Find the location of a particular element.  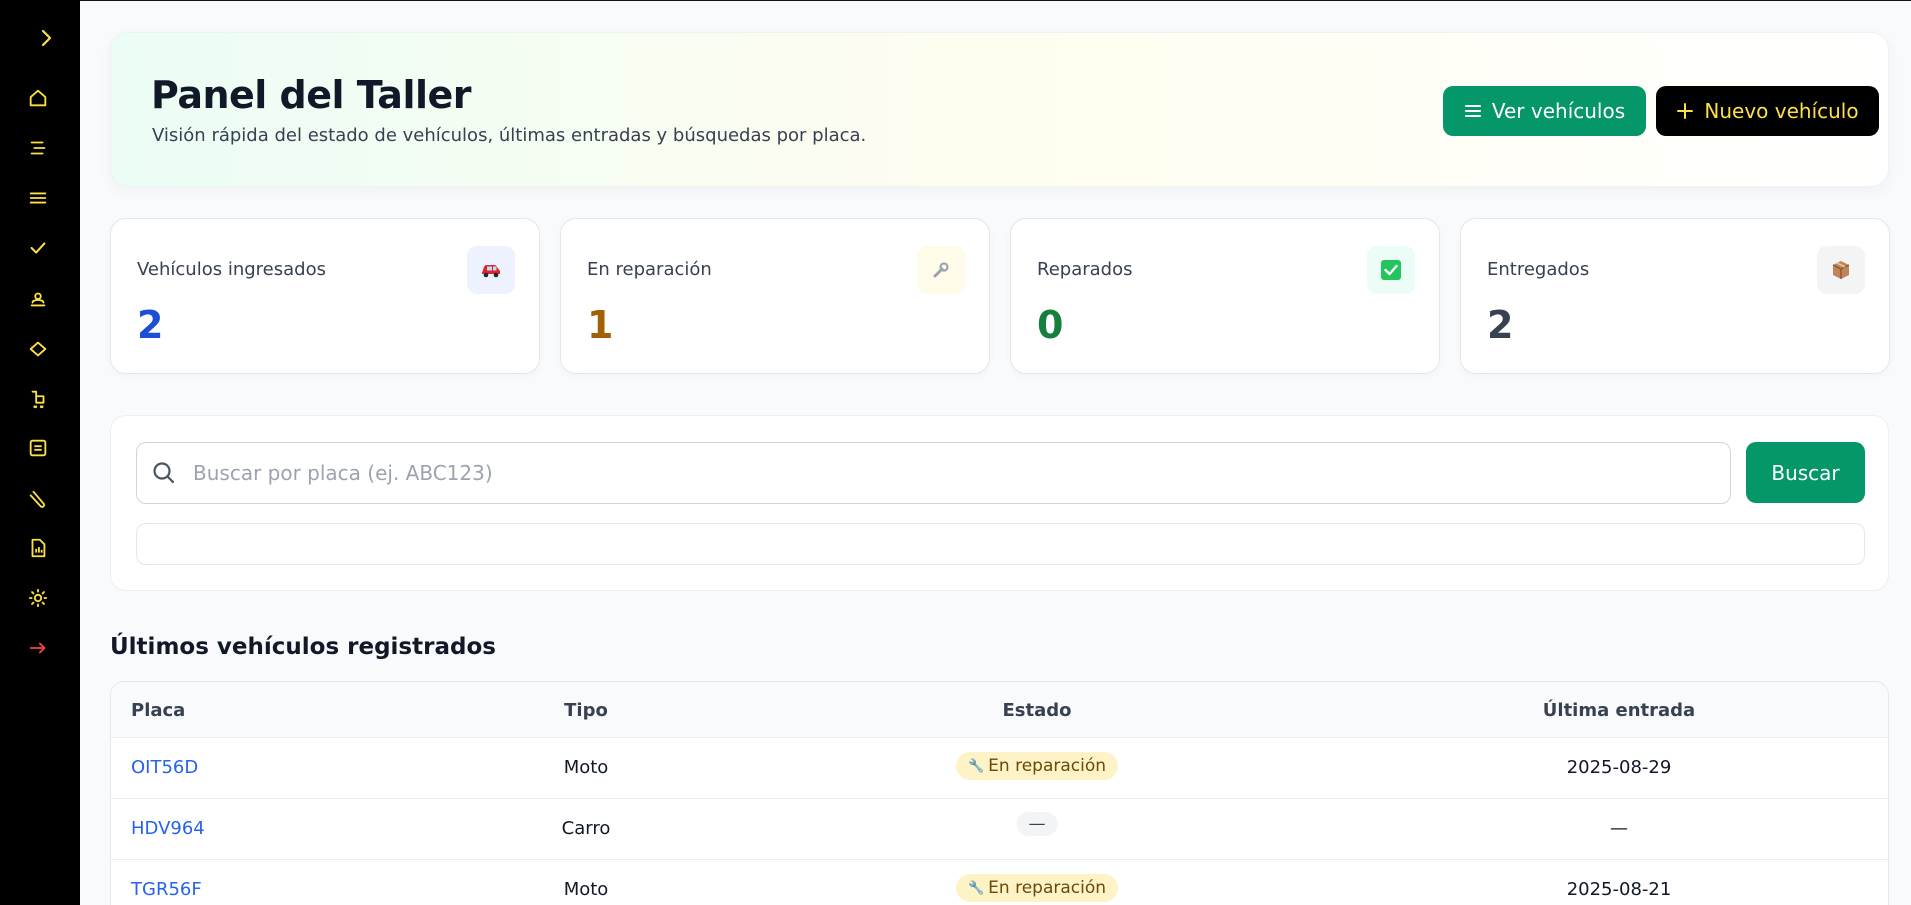

chevron-right-icon is located at coordinates (46, 38).